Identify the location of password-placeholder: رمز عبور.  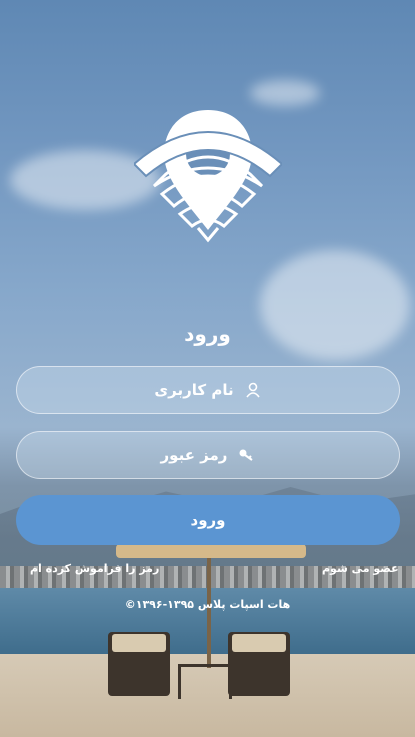
(194, 455).